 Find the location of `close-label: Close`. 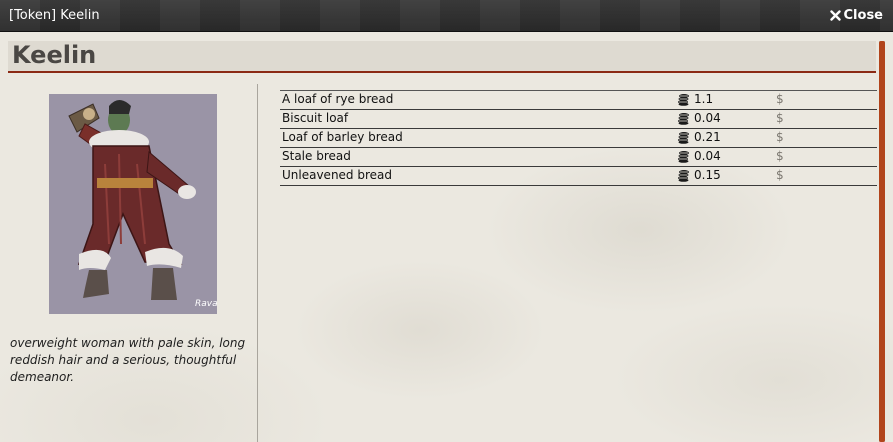

close-label: Close is located at coordinates (863, 15).